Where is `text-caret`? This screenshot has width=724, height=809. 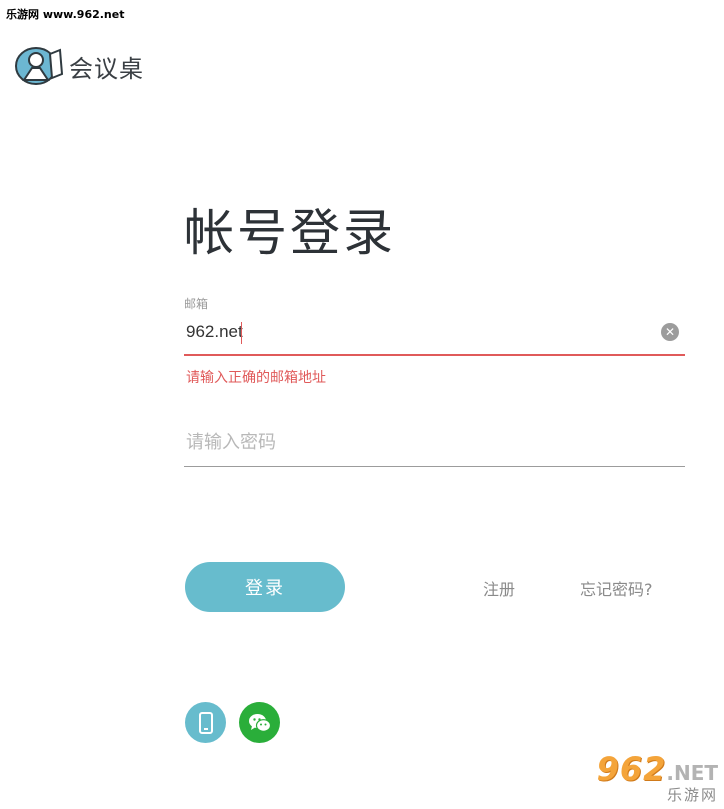
text-caret is located at coordinates (241, 333).